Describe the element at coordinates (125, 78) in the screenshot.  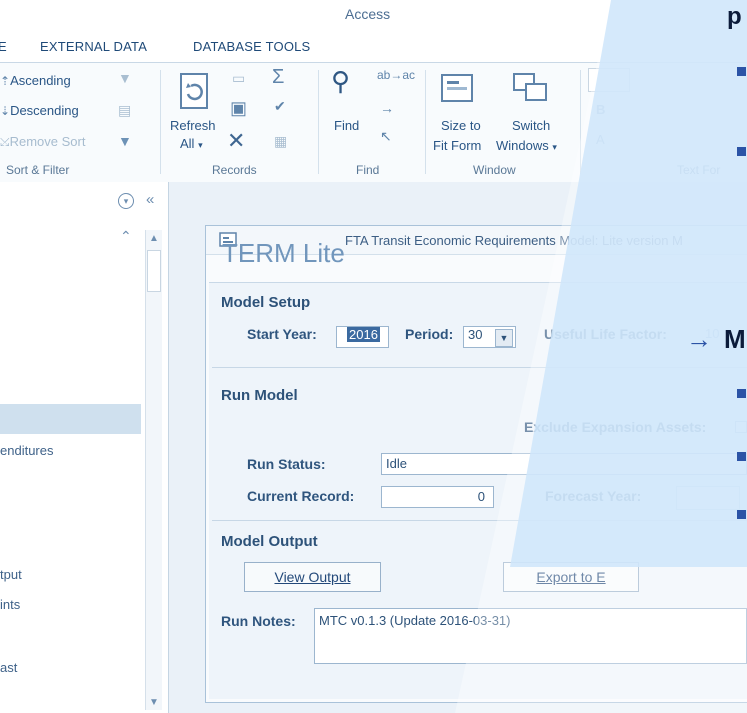
I see `filter-icon: ▼` at that location.